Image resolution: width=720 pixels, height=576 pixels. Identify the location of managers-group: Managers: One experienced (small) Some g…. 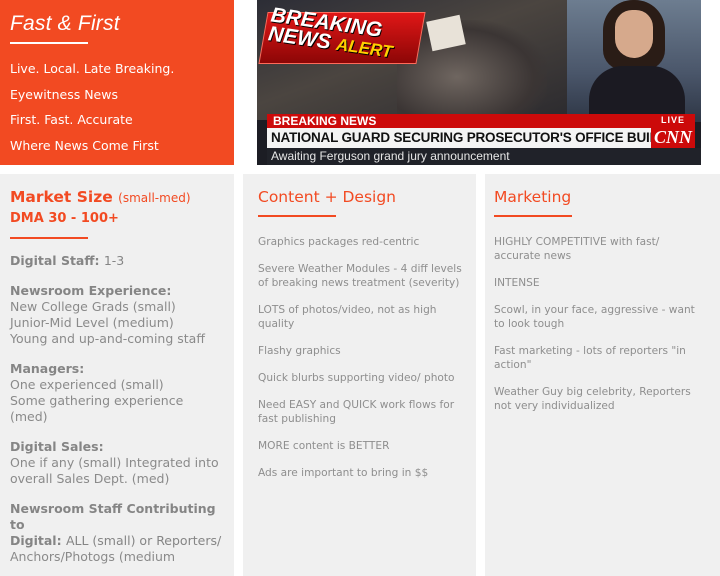
(117, 393).